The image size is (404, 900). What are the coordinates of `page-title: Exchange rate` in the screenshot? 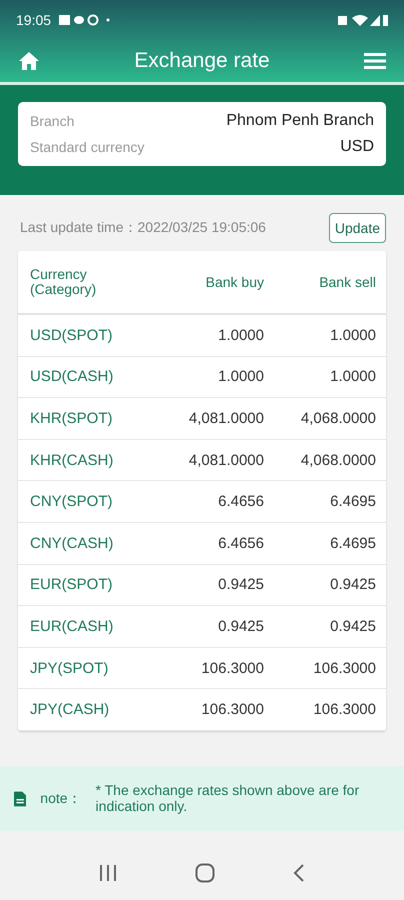 It's located at (202, 61).